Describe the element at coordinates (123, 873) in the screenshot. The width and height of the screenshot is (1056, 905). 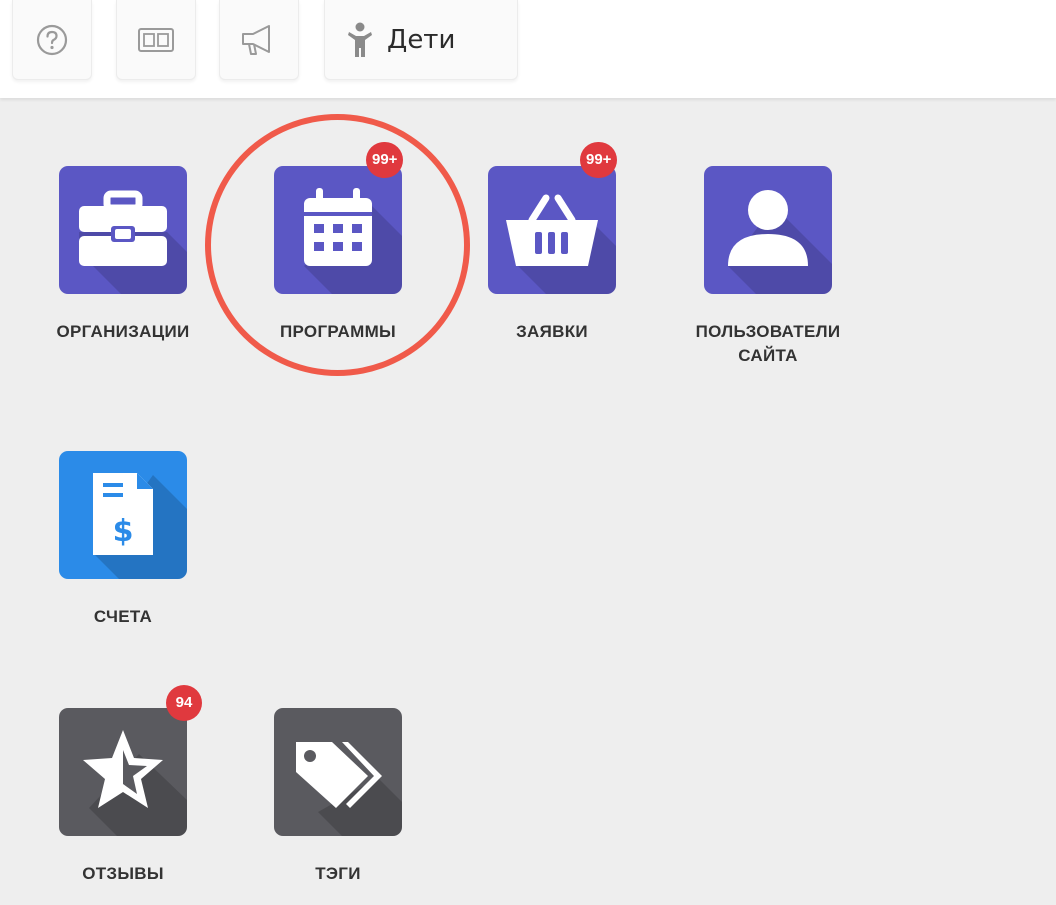
I see `tile-label-reviews: ОТЗЫВЫ` at that location.